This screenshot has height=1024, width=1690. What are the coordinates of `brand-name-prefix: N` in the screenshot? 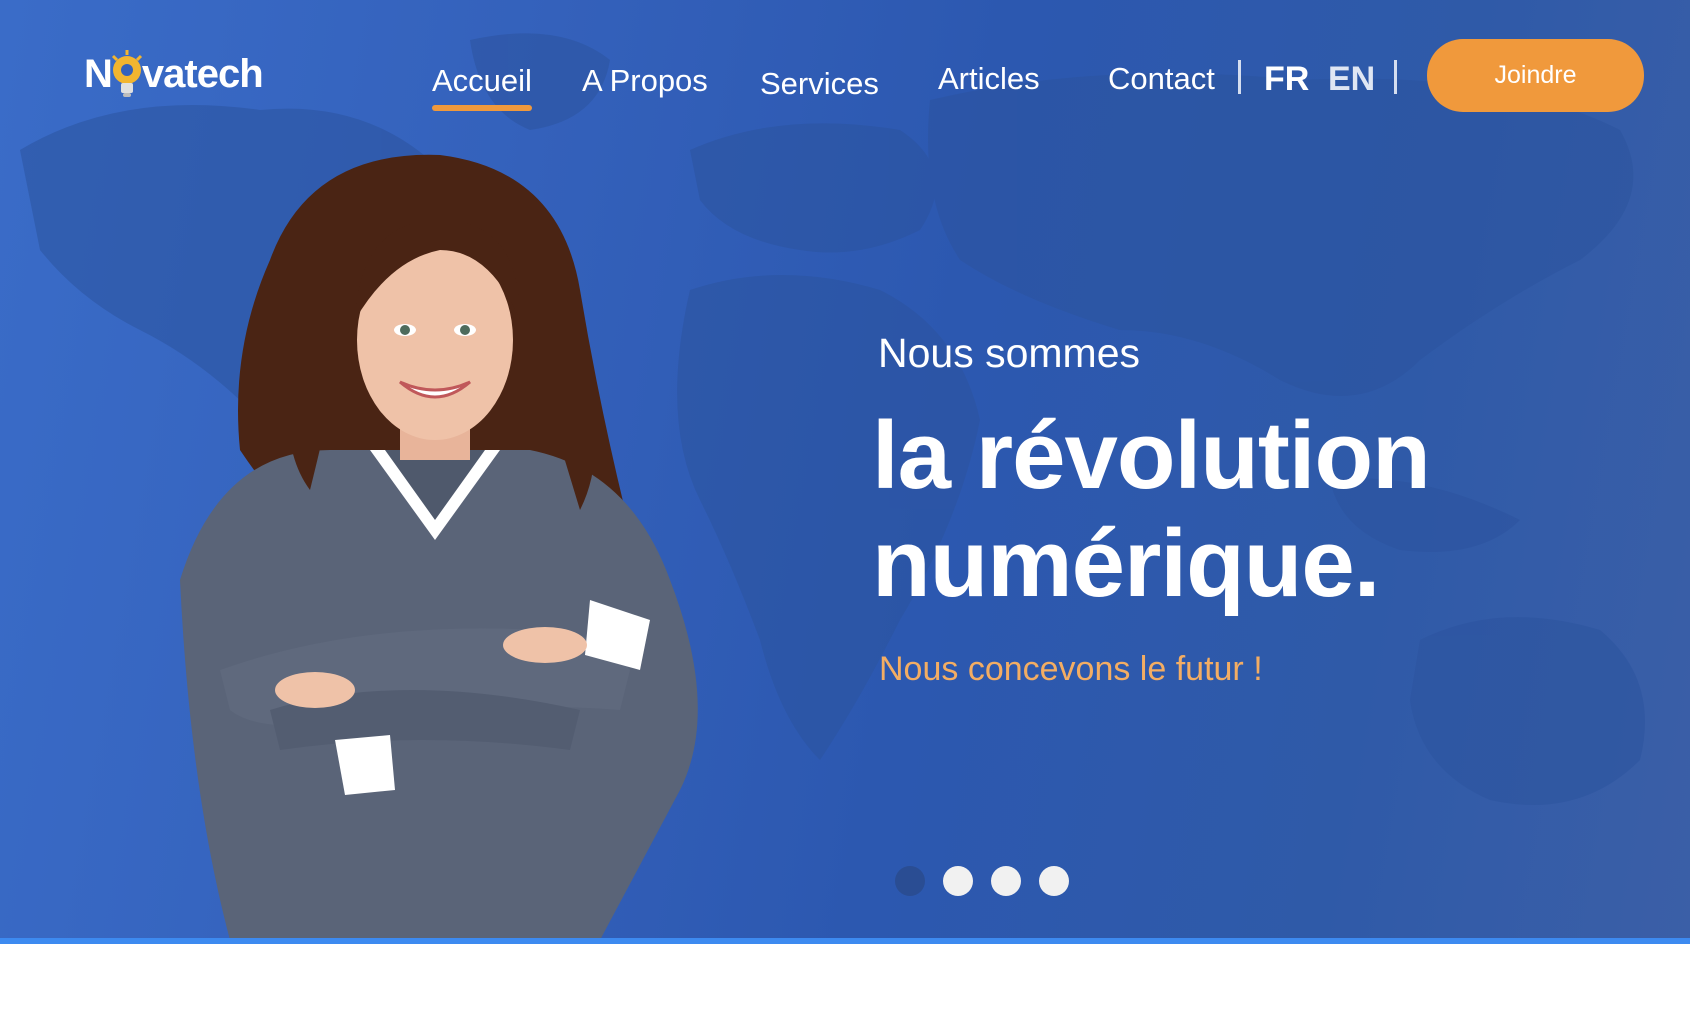 It's located at (98, 73).